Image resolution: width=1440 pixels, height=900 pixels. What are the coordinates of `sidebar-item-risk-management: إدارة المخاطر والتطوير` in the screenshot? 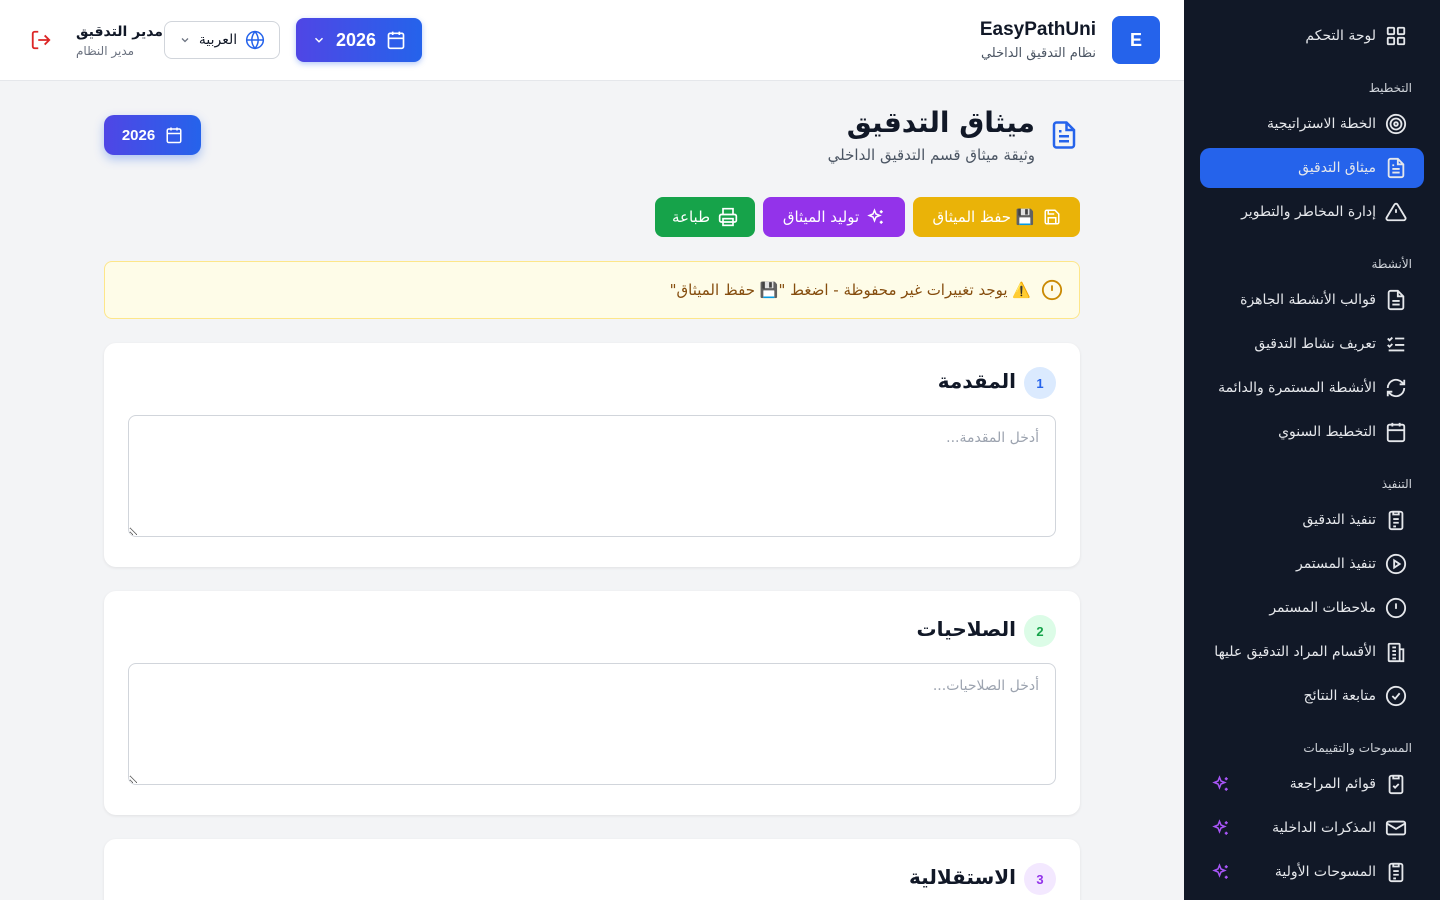 It's located at (1312, 212).